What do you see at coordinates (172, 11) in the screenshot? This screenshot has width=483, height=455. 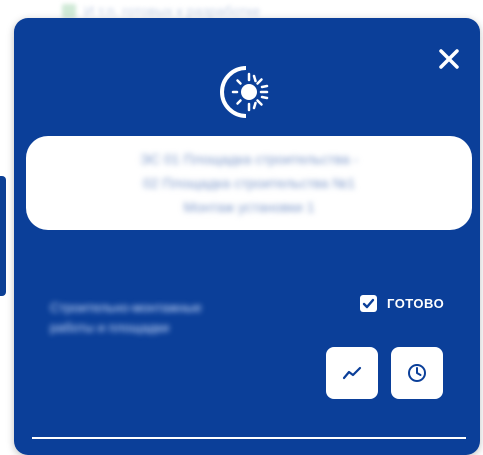 I see `background-hint-text: И т.п. готовых к разработке` at bounding box center [172, 11].